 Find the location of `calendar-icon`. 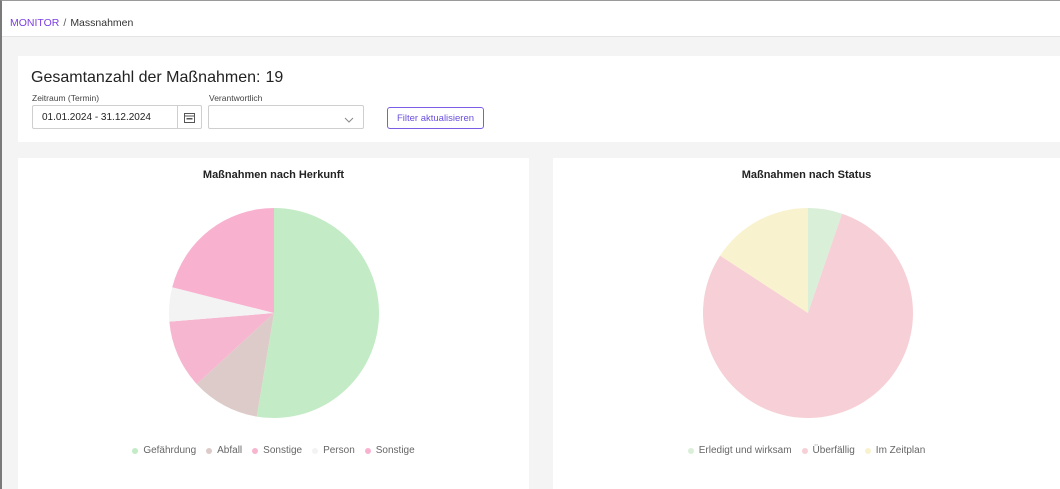

calendar-icon is located at coordinates (189, 117).